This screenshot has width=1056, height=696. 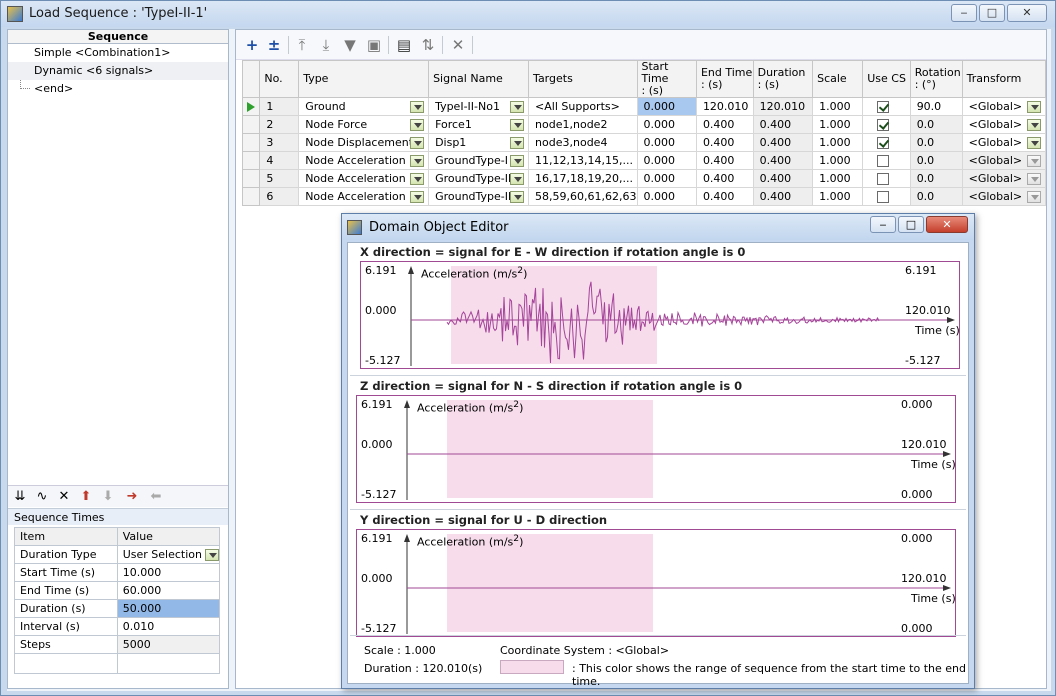 What do you see at coordinates (118, 89) in the screenshot?
I see `sequence-item-end: <end>` at bounding box center [118, 89].